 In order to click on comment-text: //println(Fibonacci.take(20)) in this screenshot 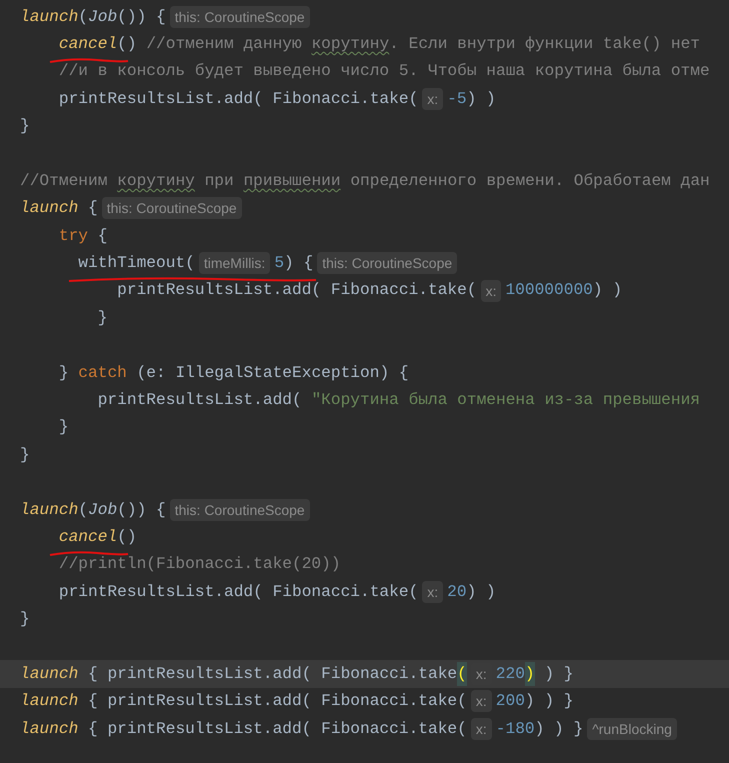, I will do `click(199, 565)`.